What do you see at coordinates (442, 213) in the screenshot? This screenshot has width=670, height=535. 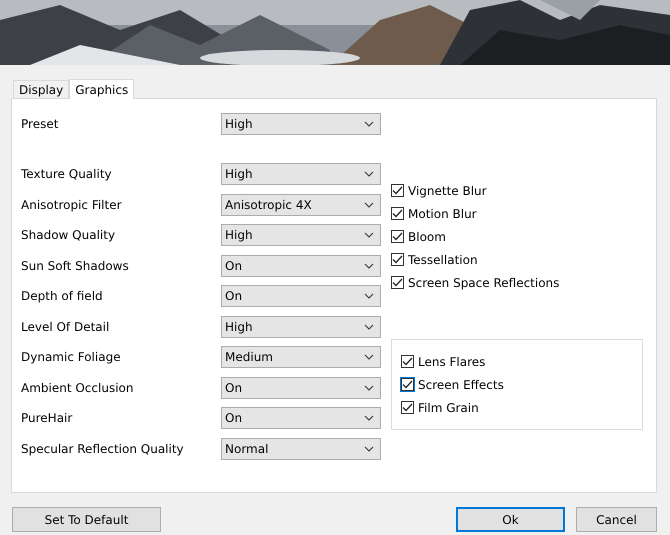 I see `checkbox-label: Motion Blur` at bounding box center [442, 213].